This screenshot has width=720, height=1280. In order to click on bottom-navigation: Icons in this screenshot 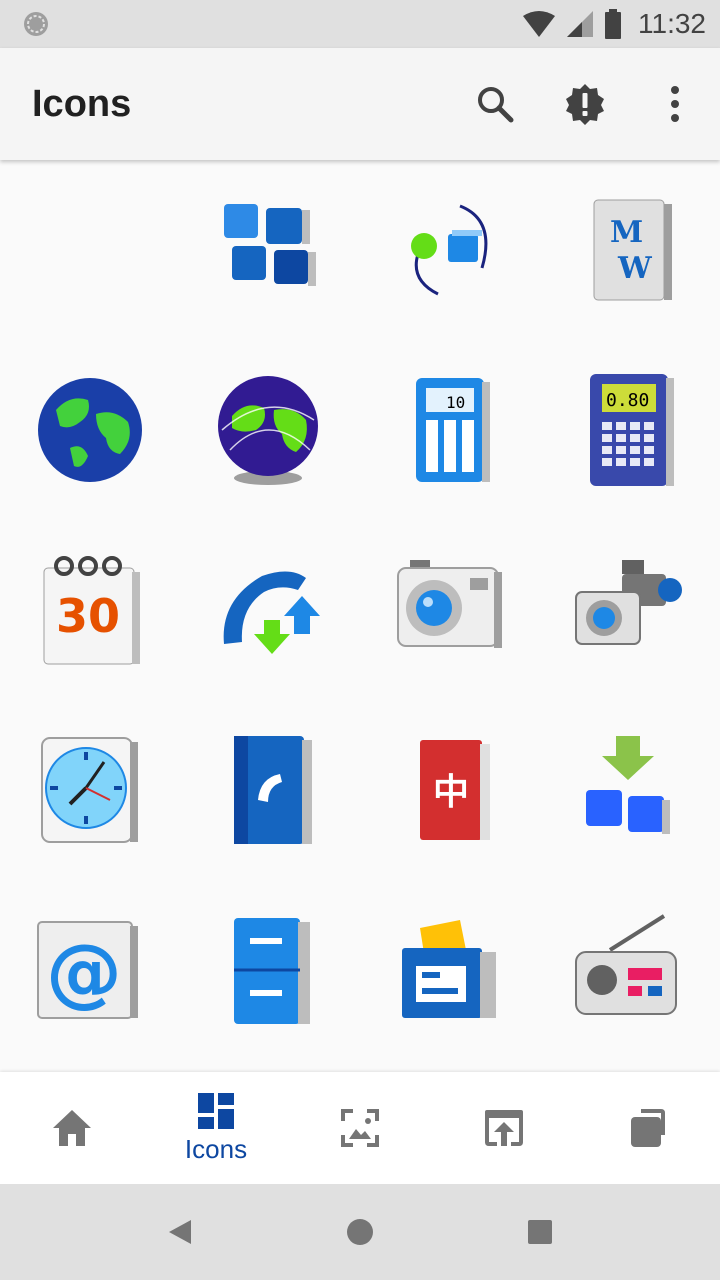, I will do `click(360, 1128)`.